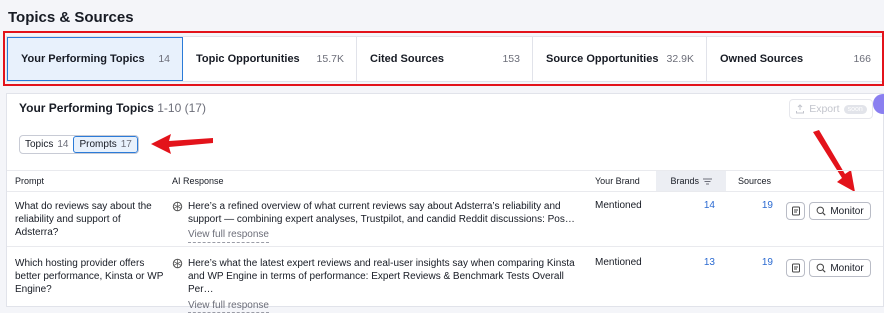 The height and width of the screenshot is (313, 884). Describe the element at coordinates (83, 59) in the screenshot. I see `tab-label: Your Performing Topics` at that location.